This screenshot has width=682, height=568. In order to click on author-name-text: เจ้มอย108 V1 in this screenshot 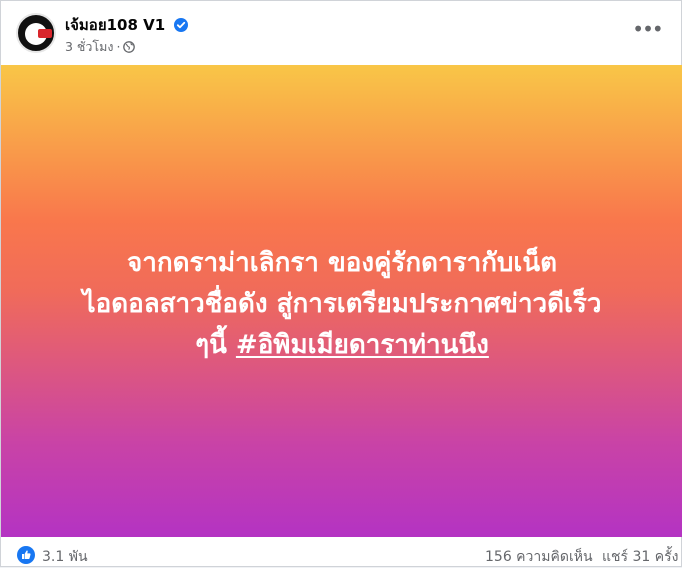, I will do `click(115, 25)`.